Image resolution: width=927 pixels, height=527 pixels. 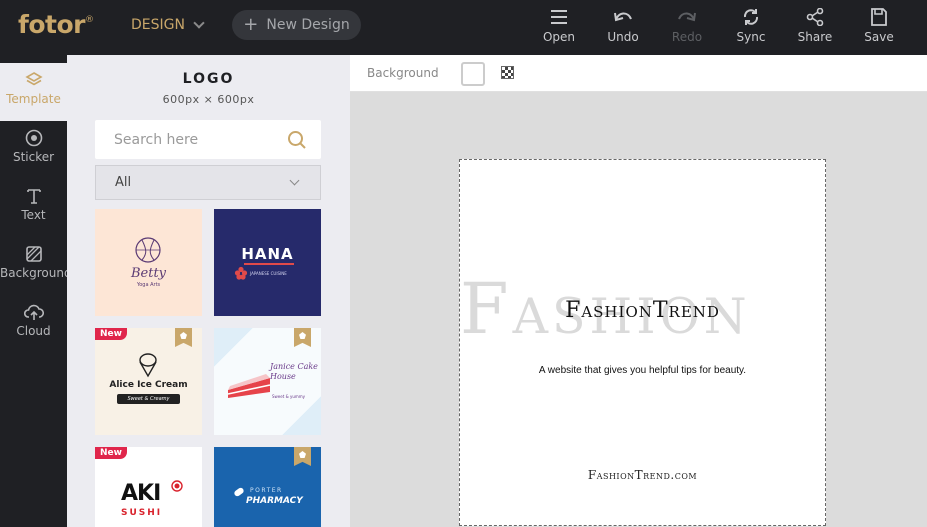 I want to click on template-caption: Sweet & yummy, so click(x=289, y=396).